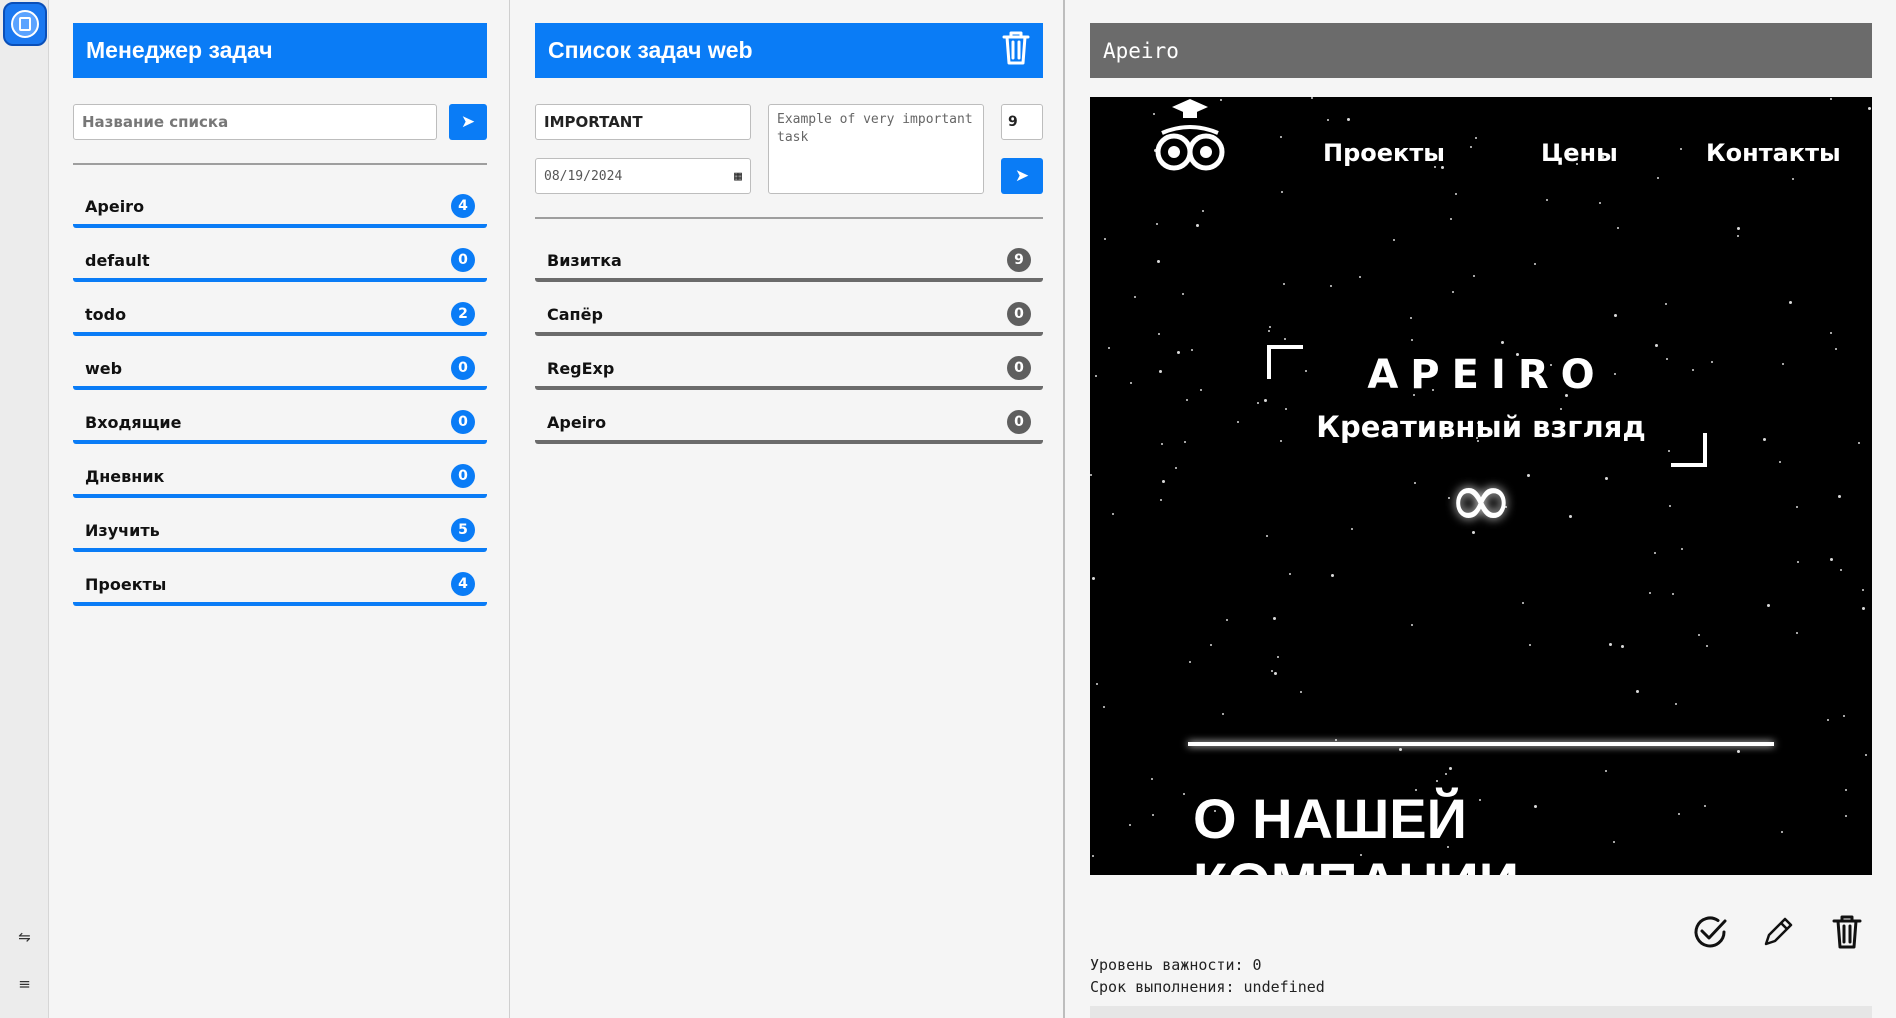 The image size is (1896, 1018). What do you see at coordinates (738, 176) in the screenshot?
I see `calendar-icon: ▦` at bounding box center [738, 176].